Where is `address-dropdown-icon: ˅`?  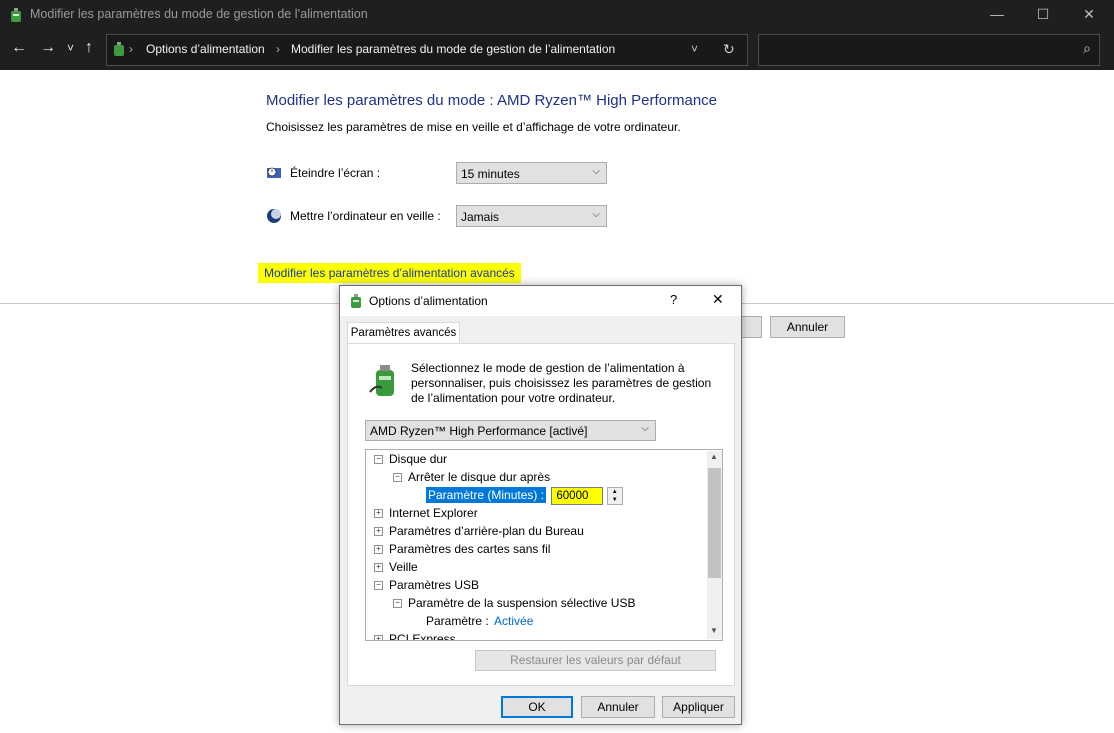 address-dropdown-icon: ˅ is located at coordinates (694, 49).